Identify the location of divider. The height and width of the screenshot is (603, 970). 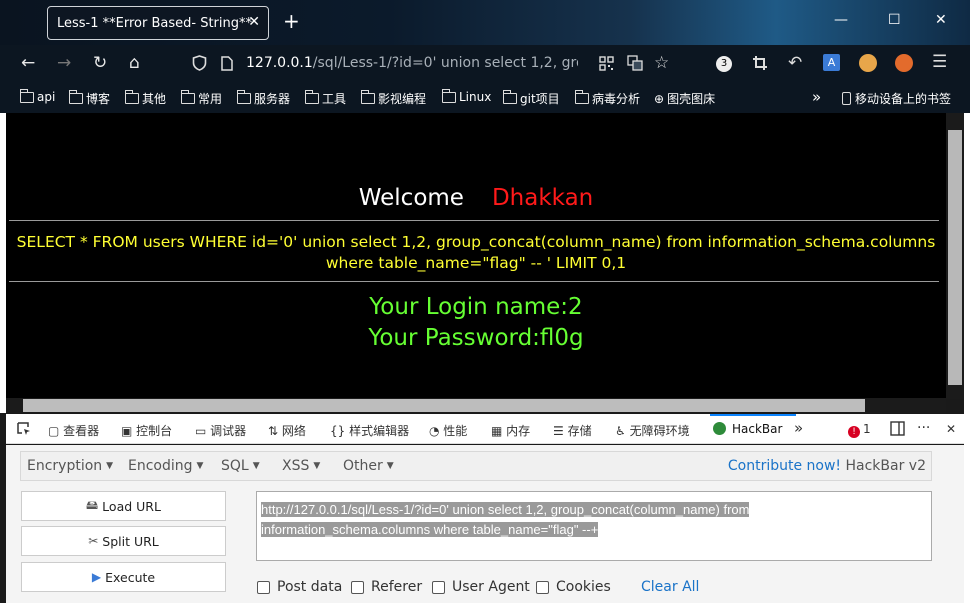
(474, 220).